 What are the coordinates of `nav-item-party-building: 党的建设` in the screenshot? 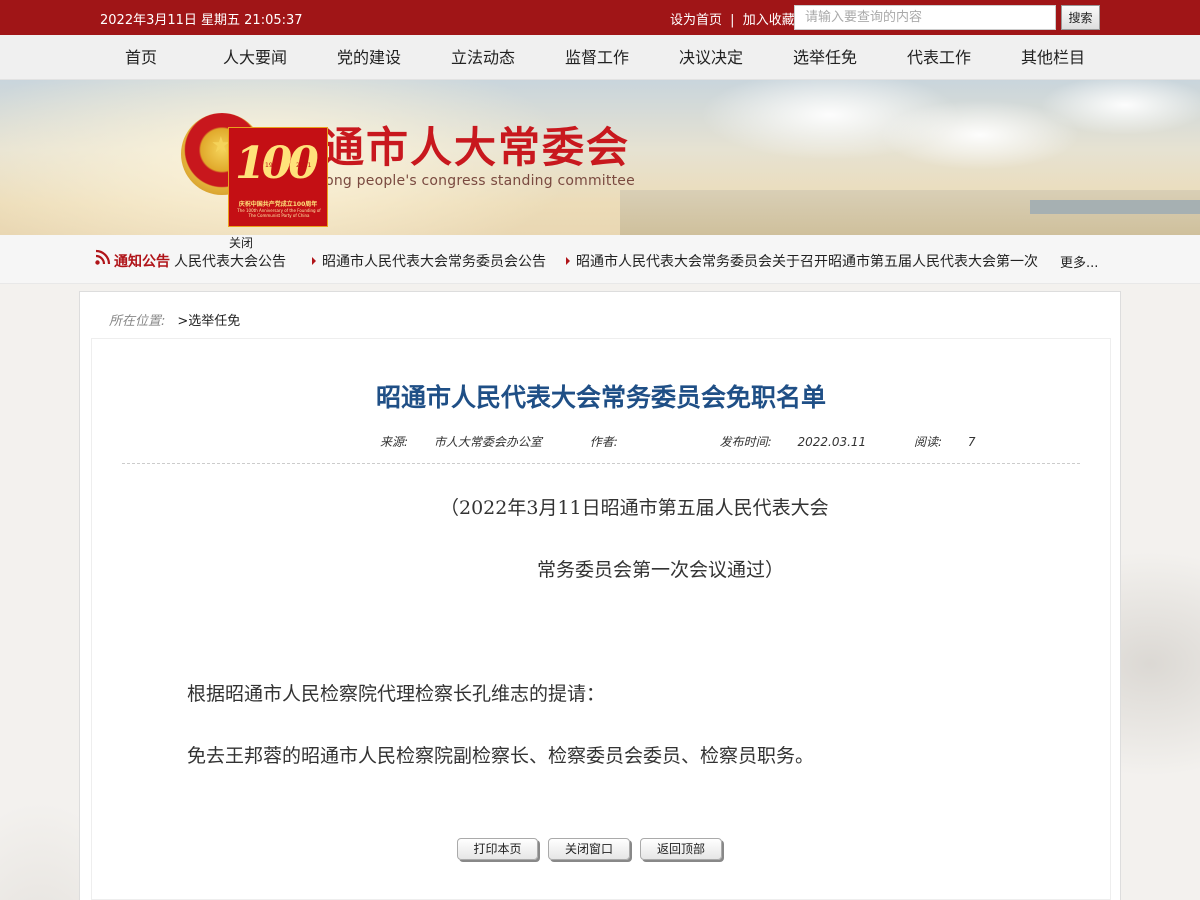 It's located at (369, 57).